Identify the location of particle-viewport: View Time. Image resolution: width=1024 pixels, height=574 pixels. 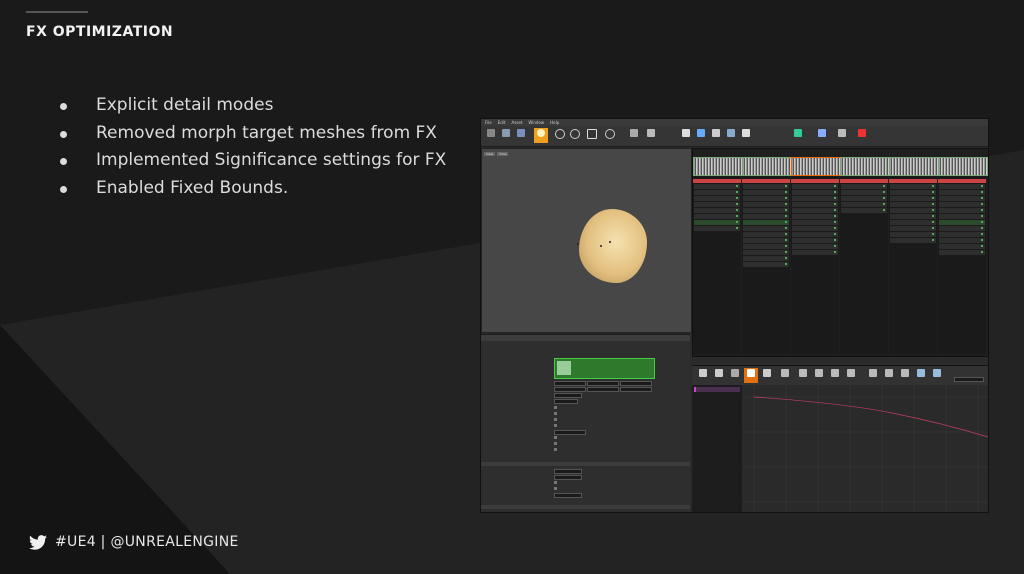
(586, 240).